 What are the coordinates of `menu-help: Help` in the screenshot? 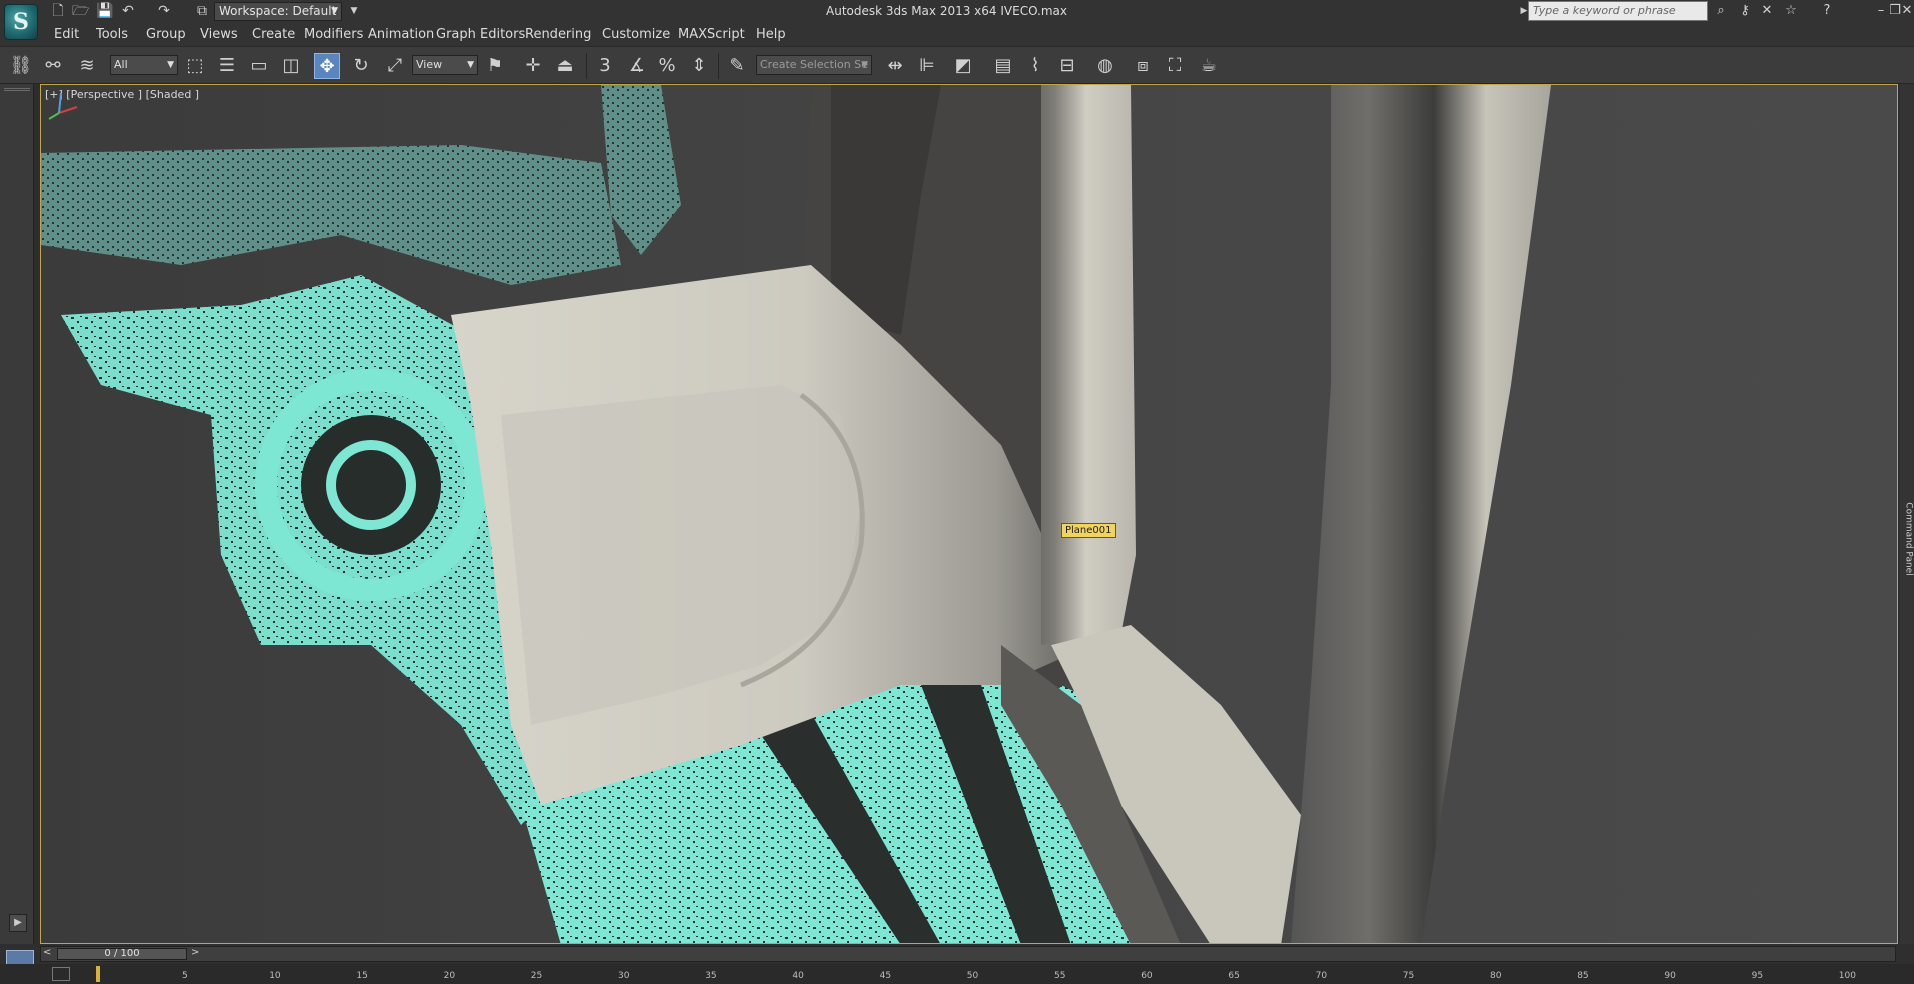 It's located at (771, 34).